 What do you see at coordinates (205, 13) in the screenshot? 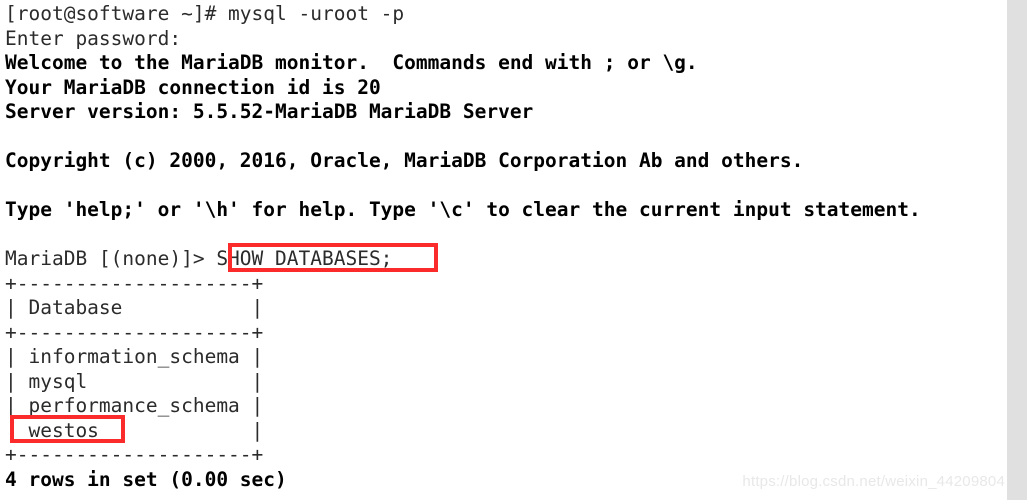
I see `terminal-line-command-mysql: [root@software ~]# mysql -uroot -p` at bounding box center [205, 13].